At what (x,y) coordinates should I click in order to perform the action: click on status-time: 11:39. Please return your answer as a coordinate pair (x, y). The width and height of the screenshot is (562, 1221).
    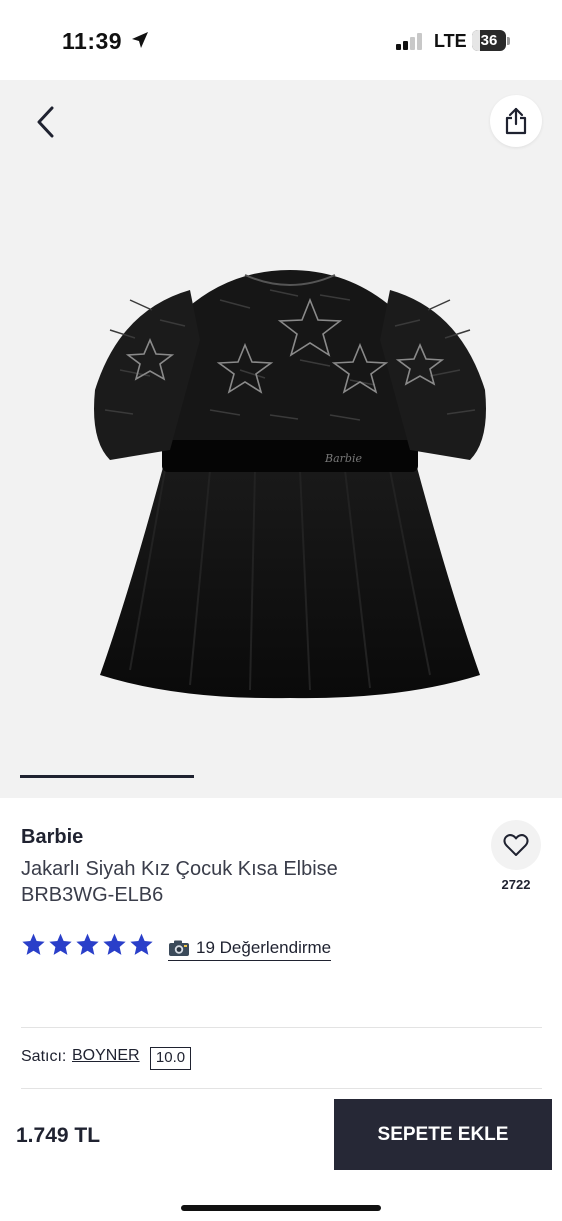
    Looking at the image, I should click on (92, 41).